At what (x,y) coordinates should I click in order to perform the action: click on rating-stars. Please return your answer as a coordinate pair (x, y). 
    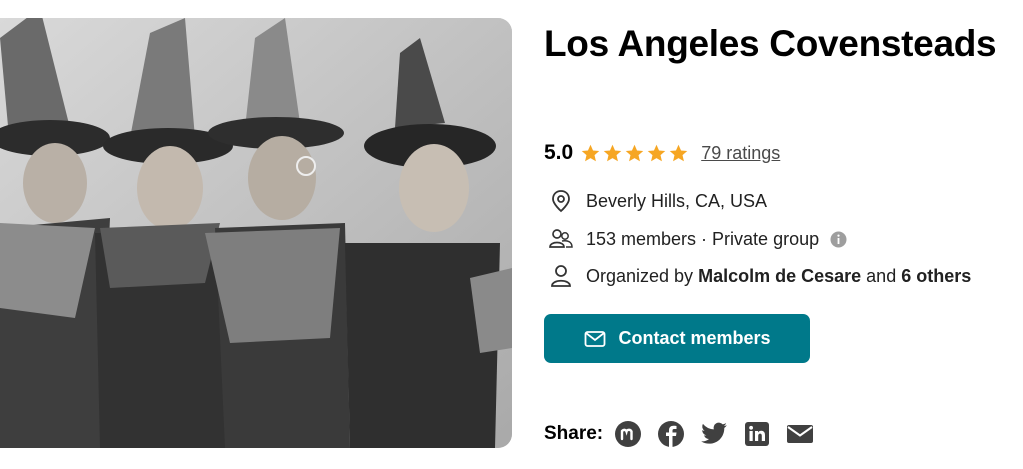
    Looking at the image, I should click on (634, 153).